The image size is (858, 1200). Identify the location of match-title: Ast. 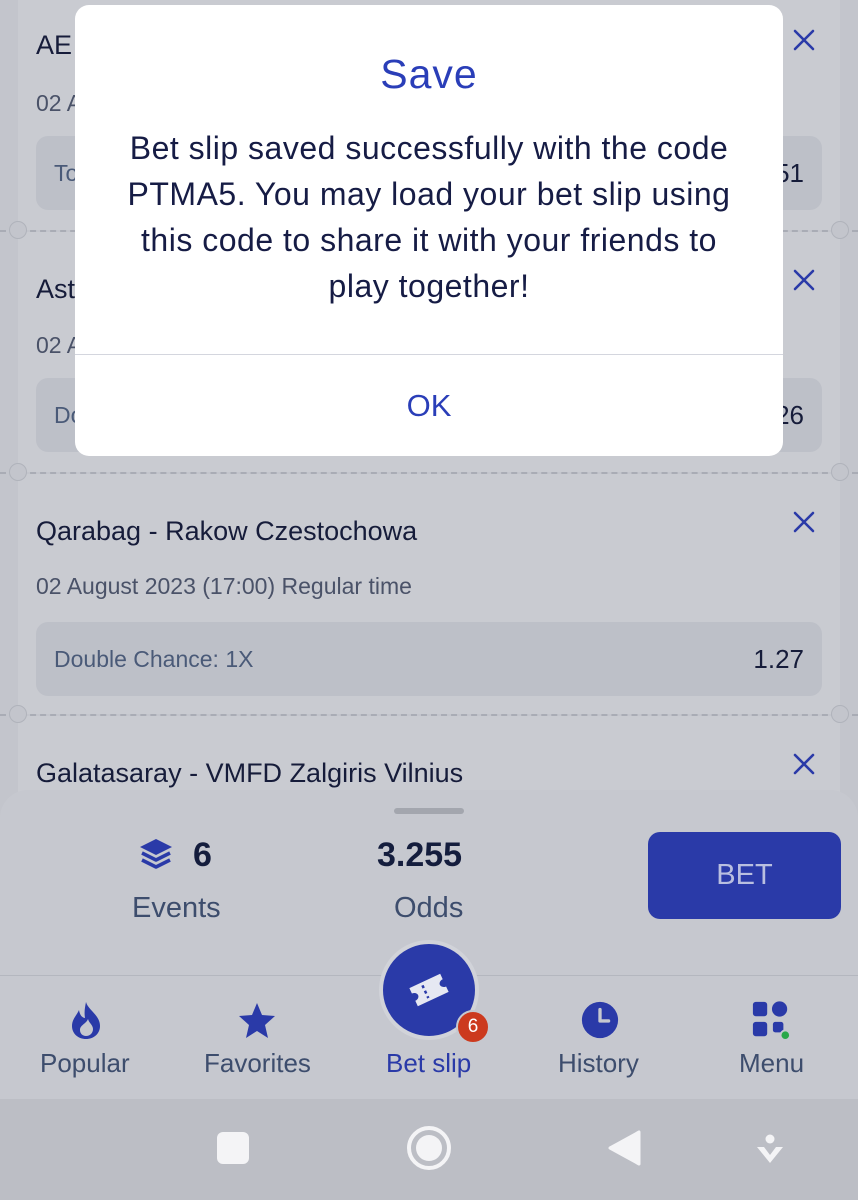
(56, 289).